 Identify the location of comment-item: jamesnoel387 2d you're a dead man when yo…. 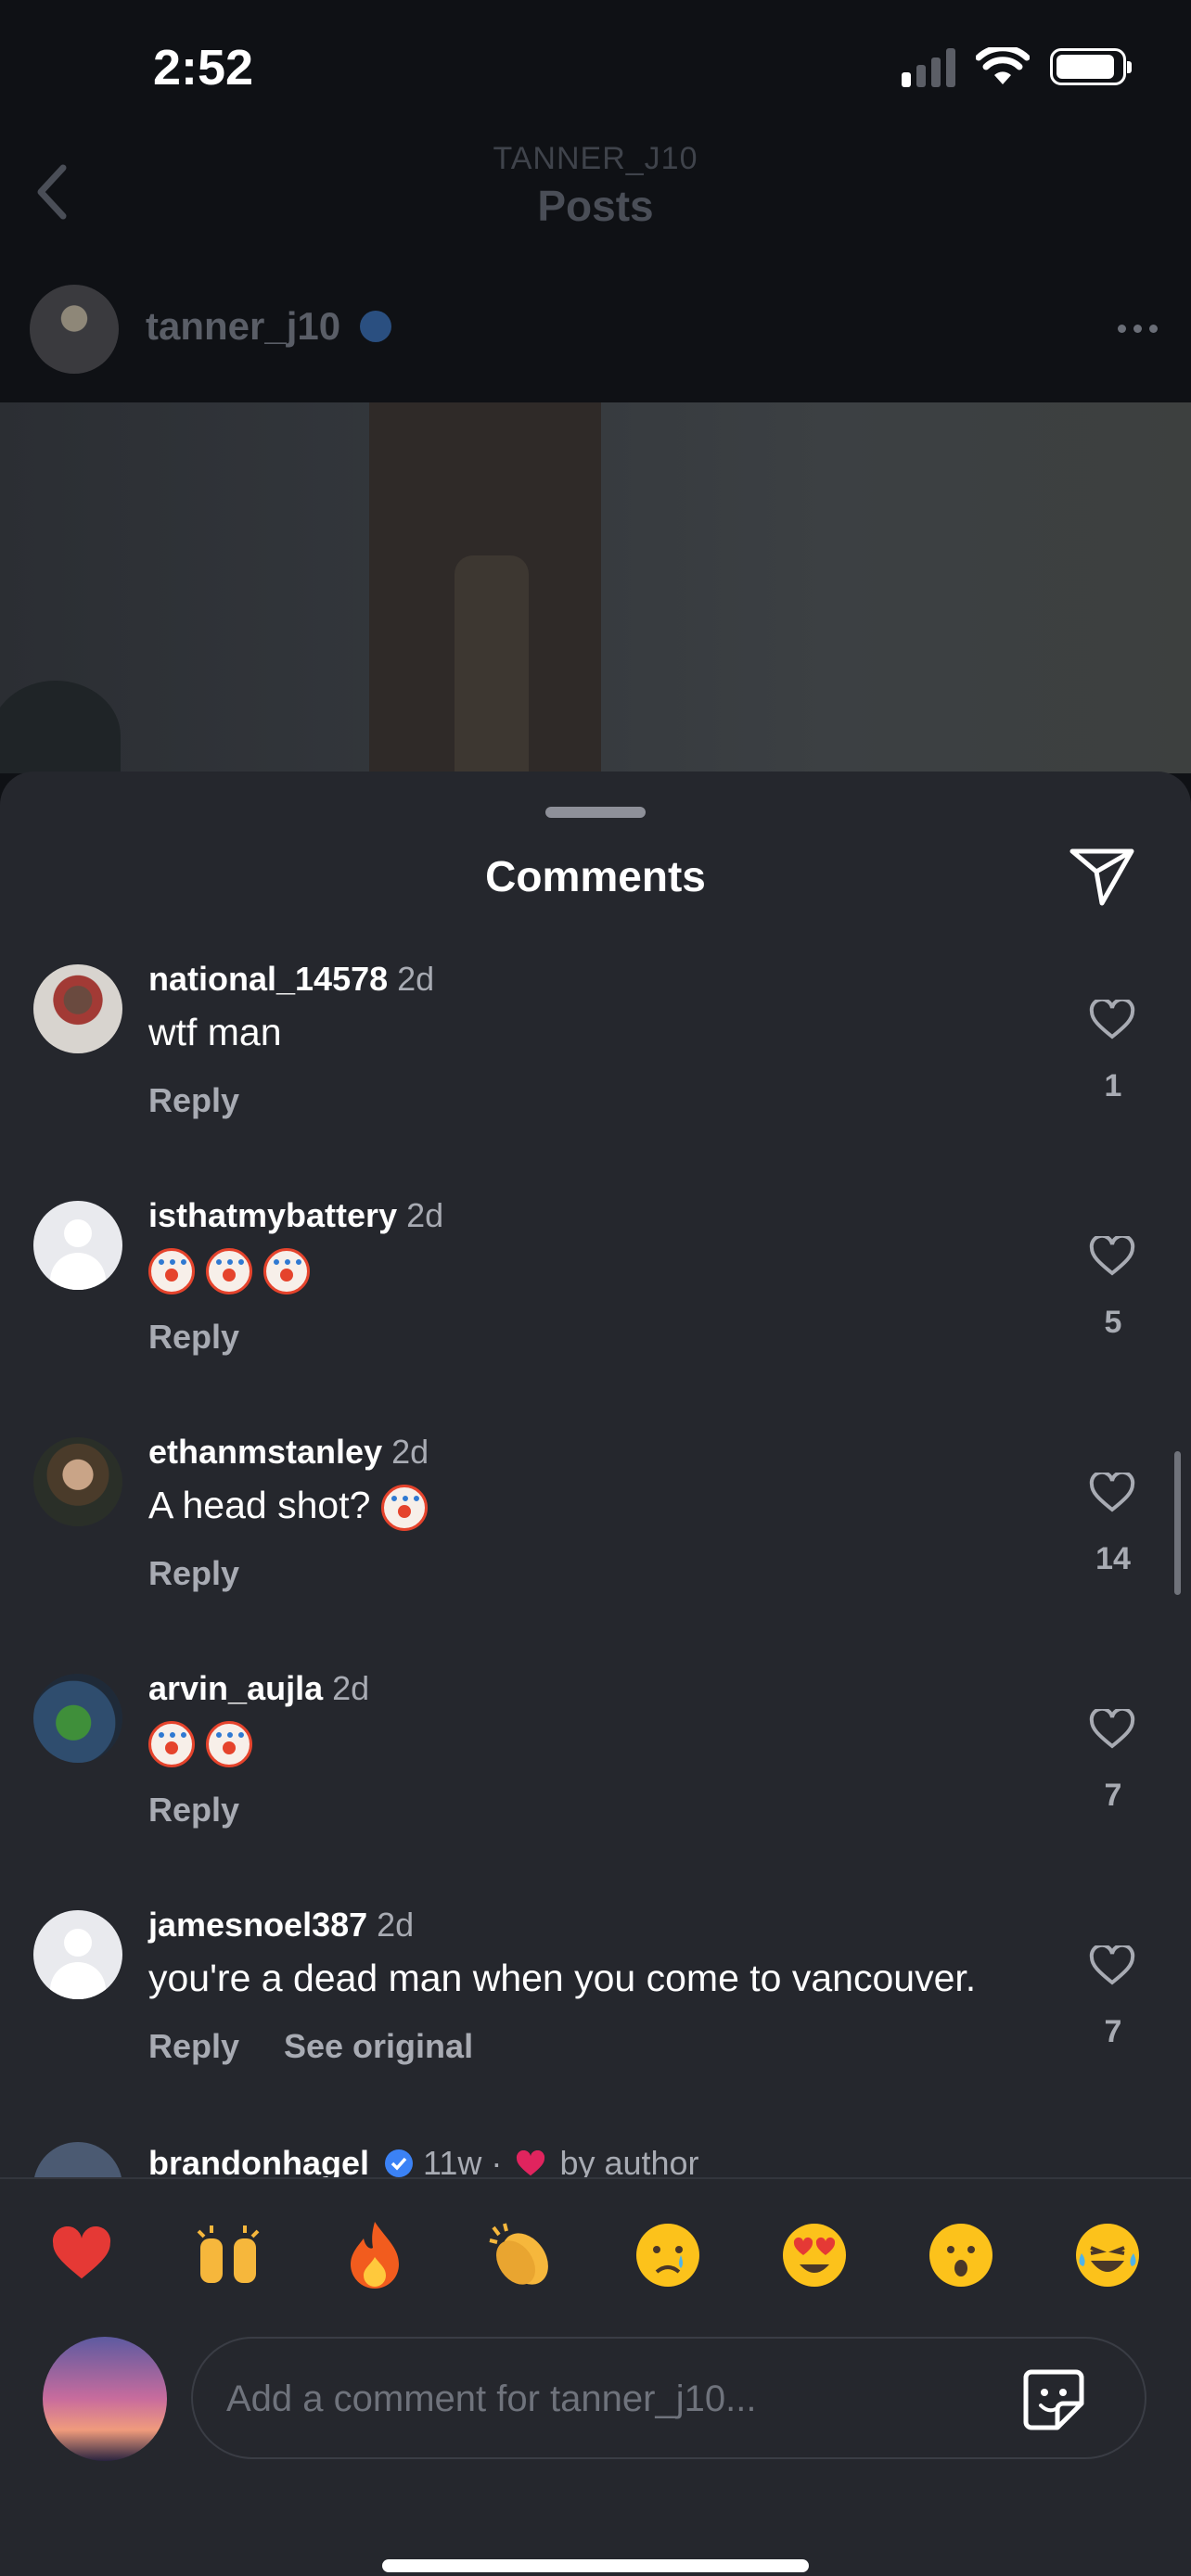
(595, 2012).